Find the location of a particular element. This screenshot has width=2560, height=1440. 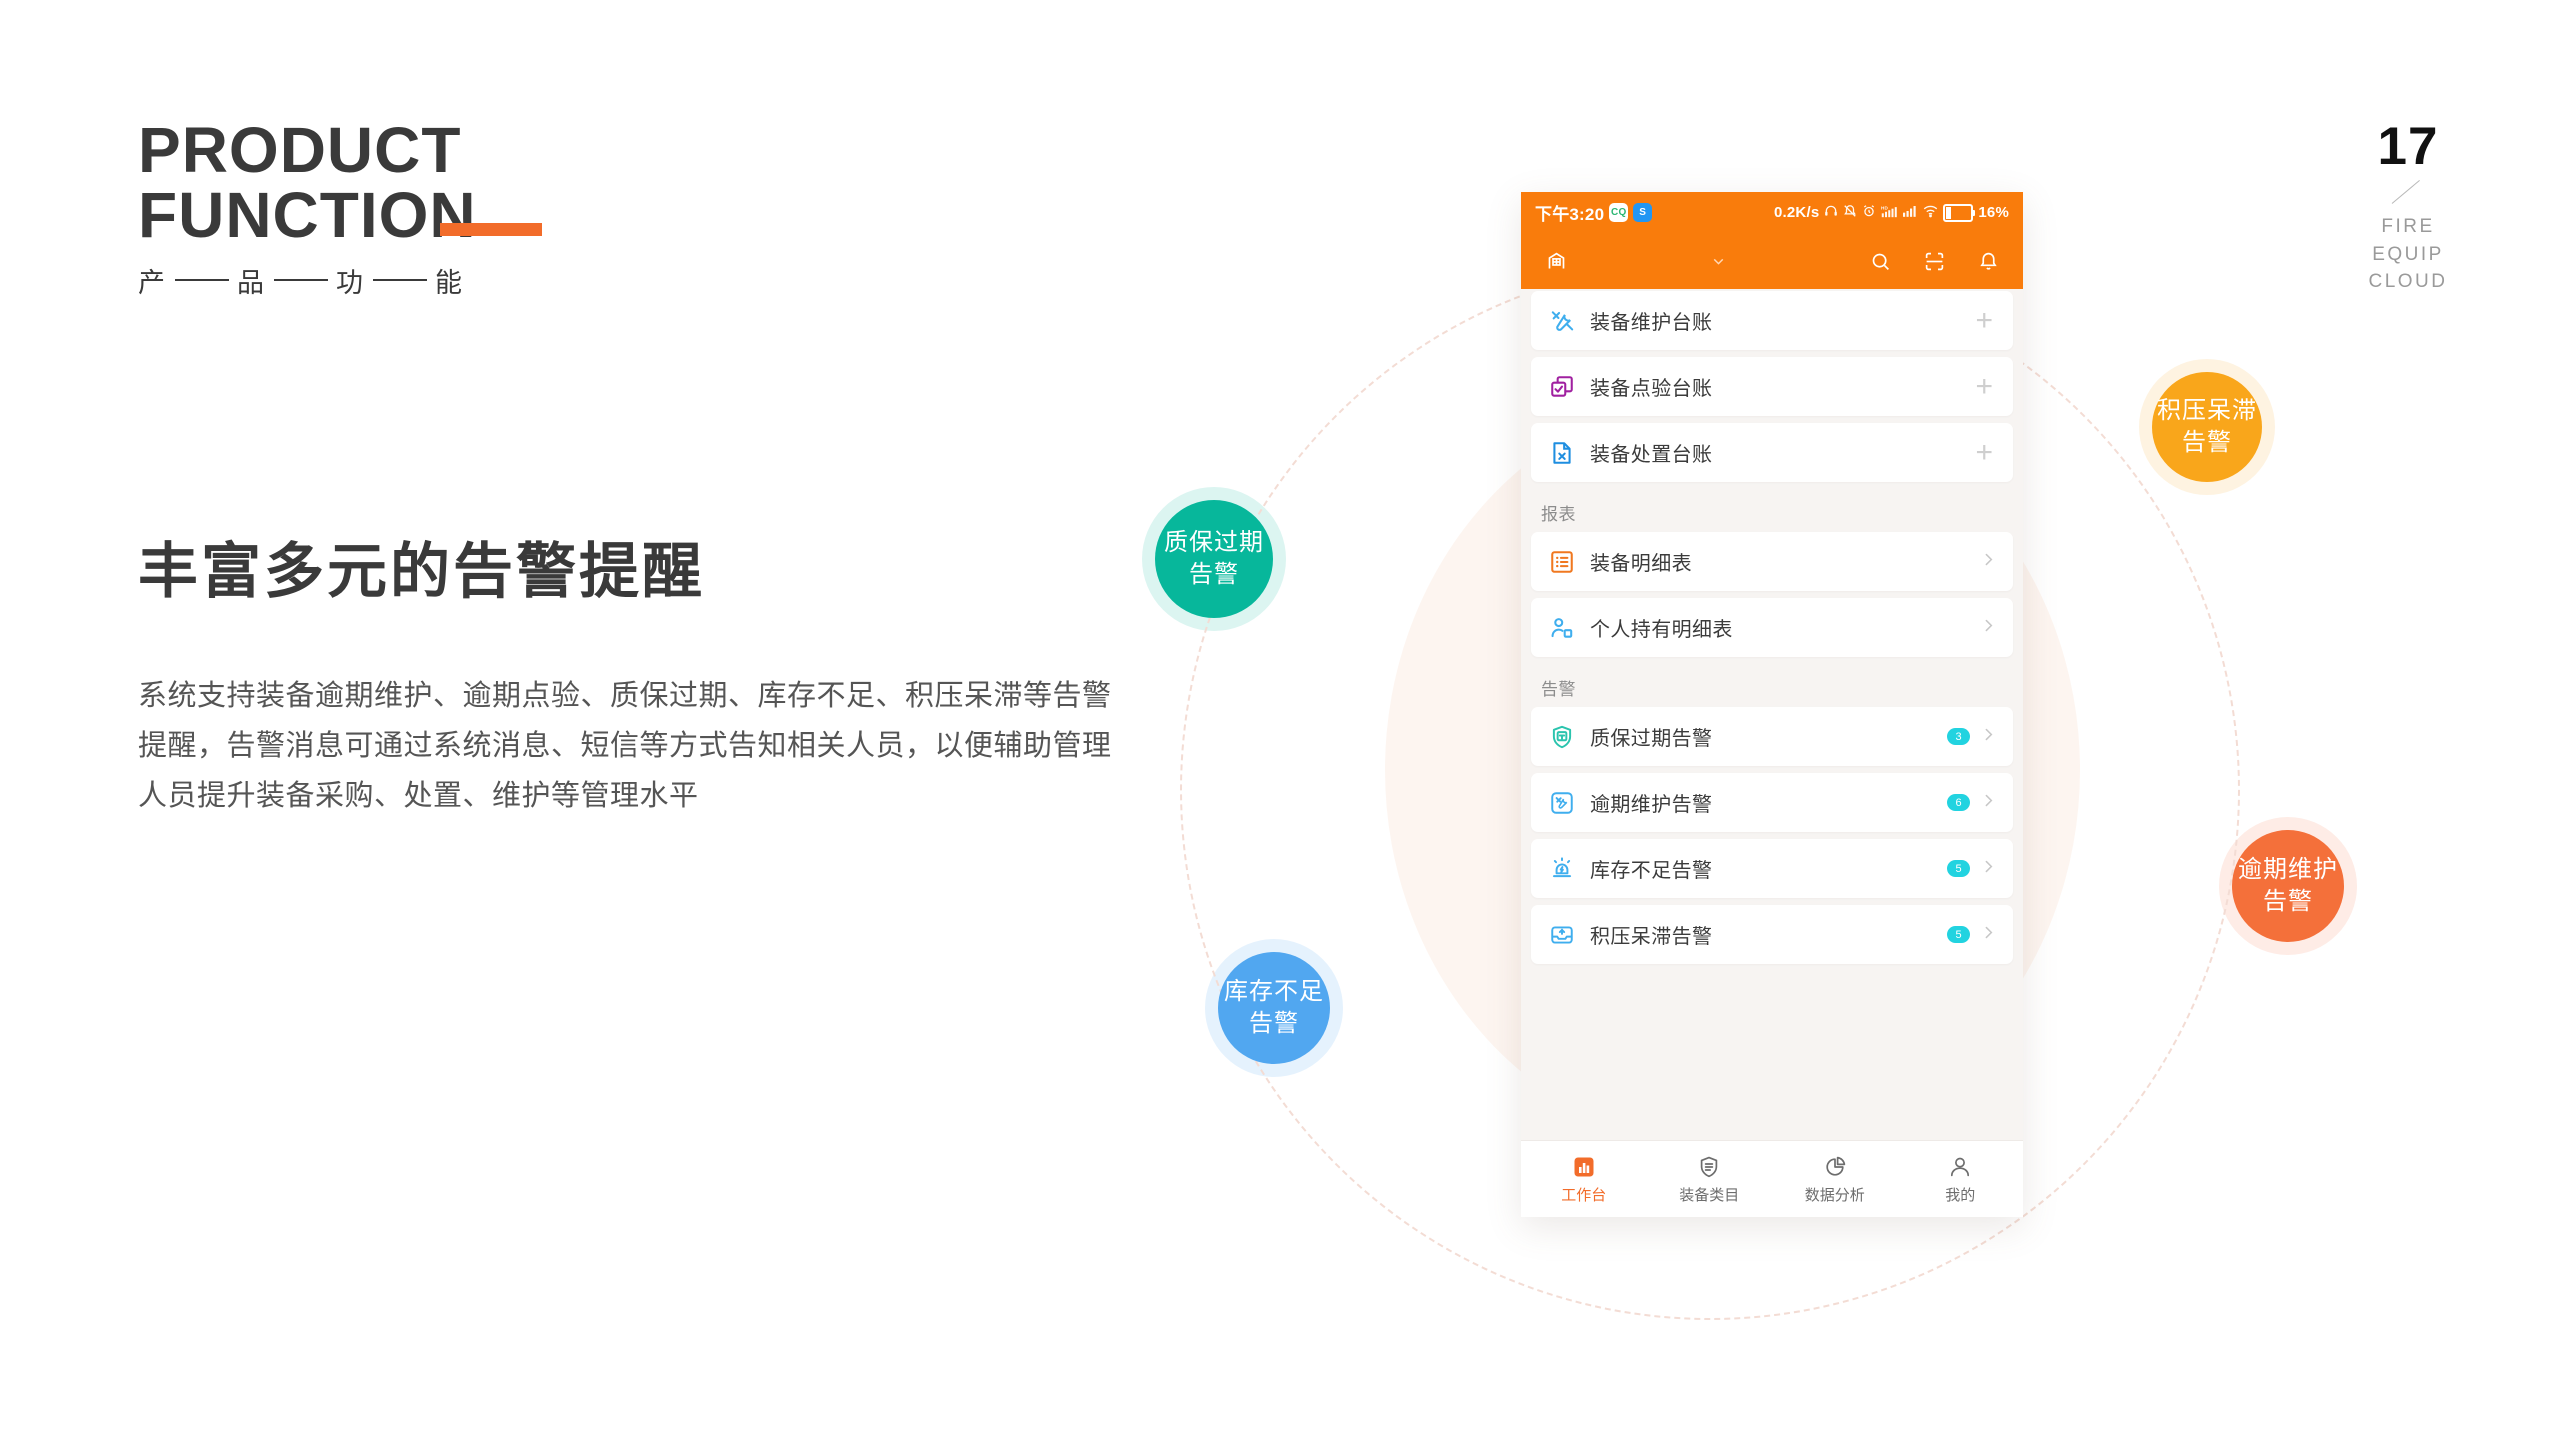

status-bar-right: 0.2K/s HD 16% is located at coordinates (1891, 212).